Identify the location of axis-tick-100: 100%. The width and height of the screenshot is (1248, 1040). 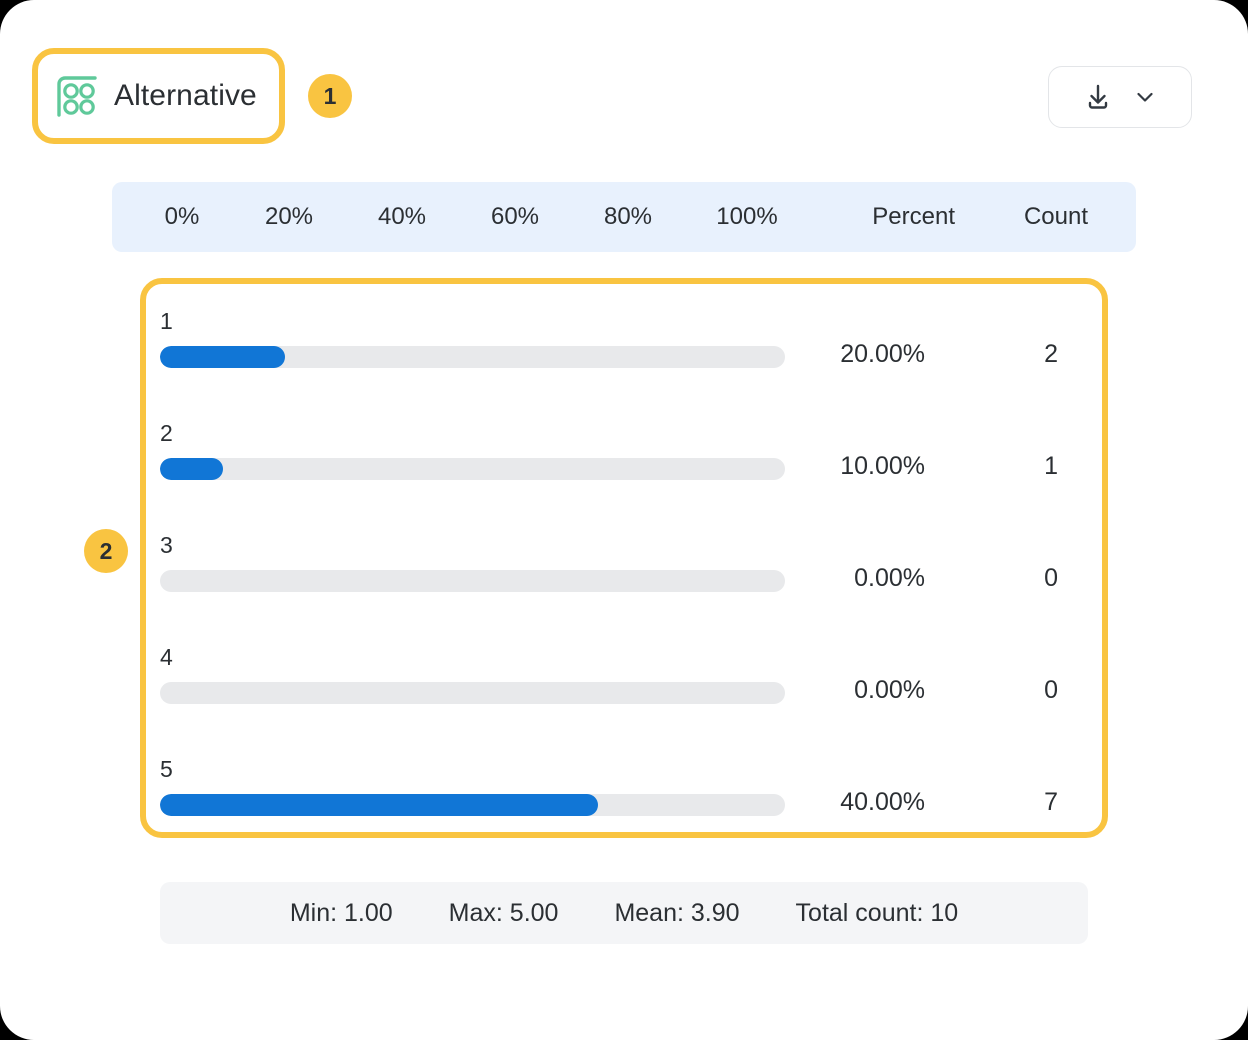
(747, 216).